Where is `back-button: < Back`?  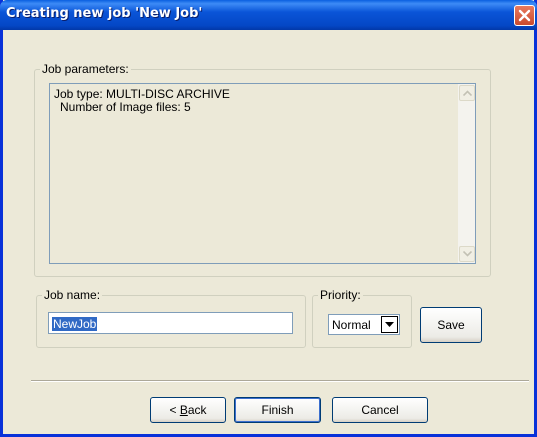 back-button: < Back is located at coordinates (188, 410).